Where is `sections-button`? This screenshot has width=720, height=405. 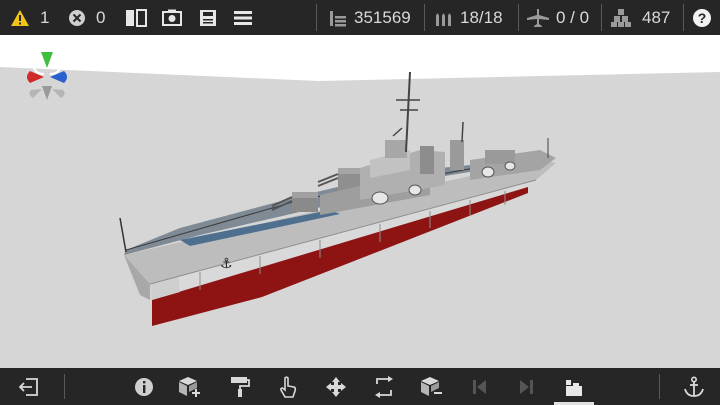
sections-button is located at coordinates (574, 386).